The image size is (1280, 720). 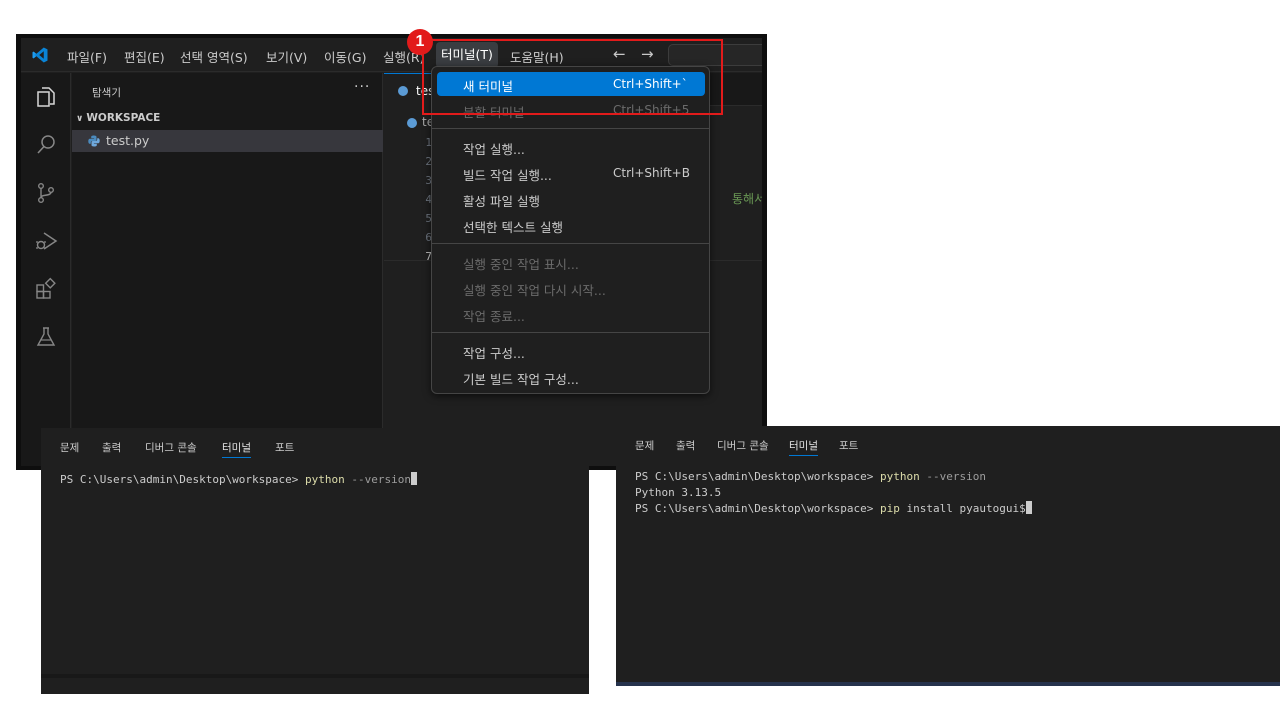 I want to click on workspace-section-header: ∨ WORKSPACE, so click(x=118, y=118).